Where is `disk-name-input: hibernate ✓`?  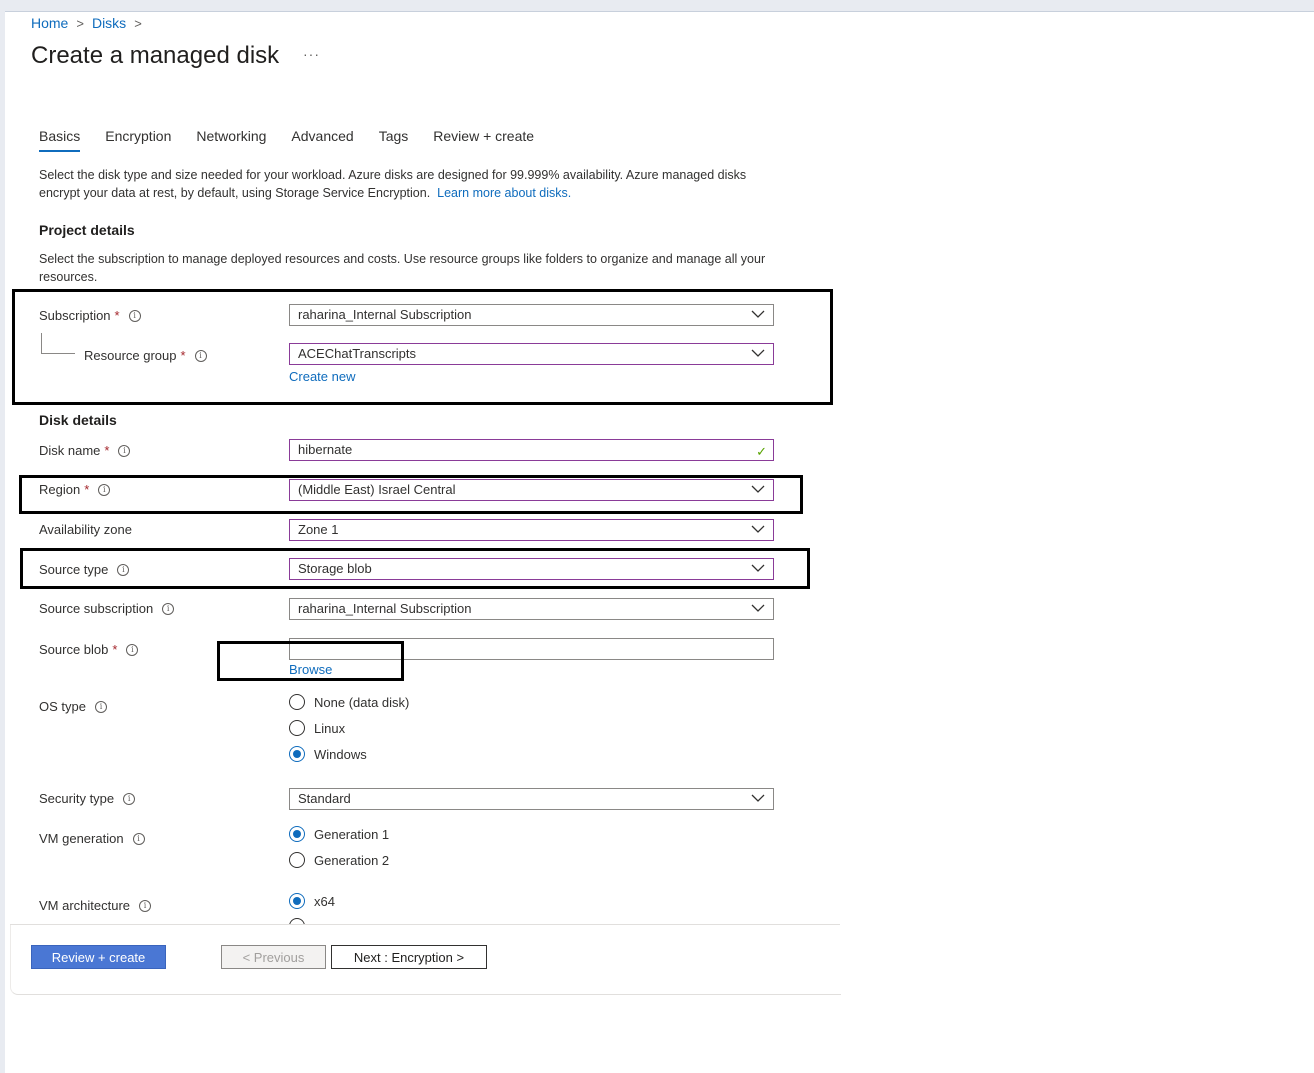
disk-name-input: hibernate ✓ is located at coordinates (531, 450).